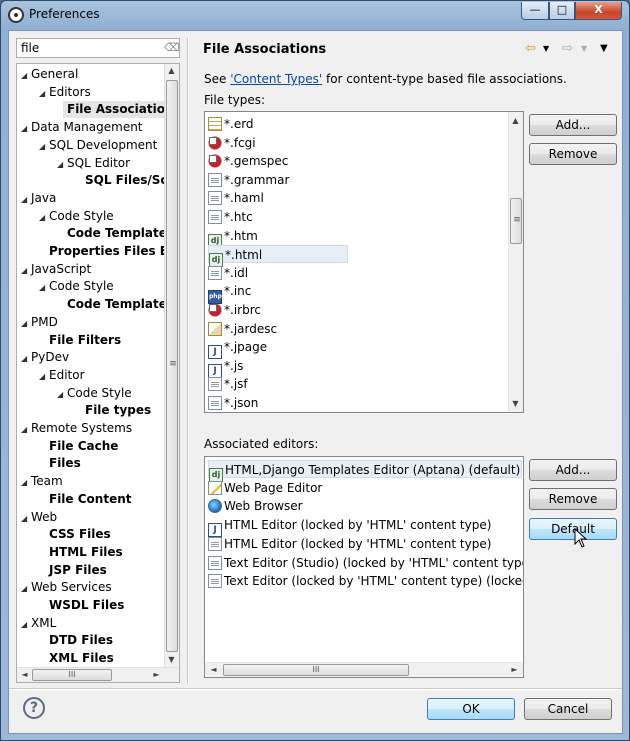 The height and width of the screenshot is (741, 630). Describe the element at coordinates (82, 127) in the screenshot. I see `tree-item: ◢ Data Management` at that location.